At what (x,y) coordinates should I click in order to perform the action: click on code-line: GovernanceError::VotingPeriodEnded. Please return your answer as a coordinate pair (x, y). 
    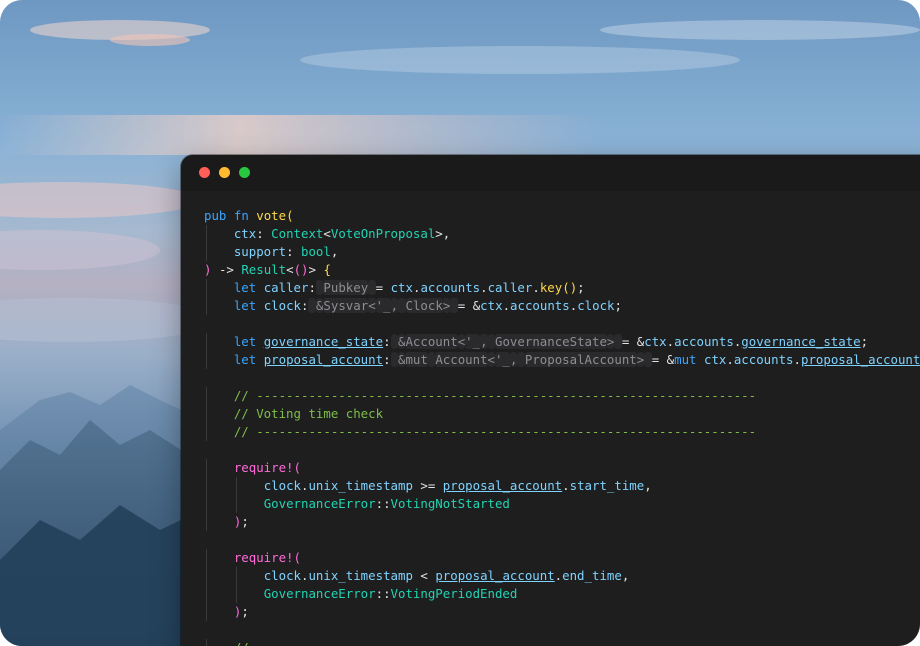
    Looking at the image, I should click on (562, 594).